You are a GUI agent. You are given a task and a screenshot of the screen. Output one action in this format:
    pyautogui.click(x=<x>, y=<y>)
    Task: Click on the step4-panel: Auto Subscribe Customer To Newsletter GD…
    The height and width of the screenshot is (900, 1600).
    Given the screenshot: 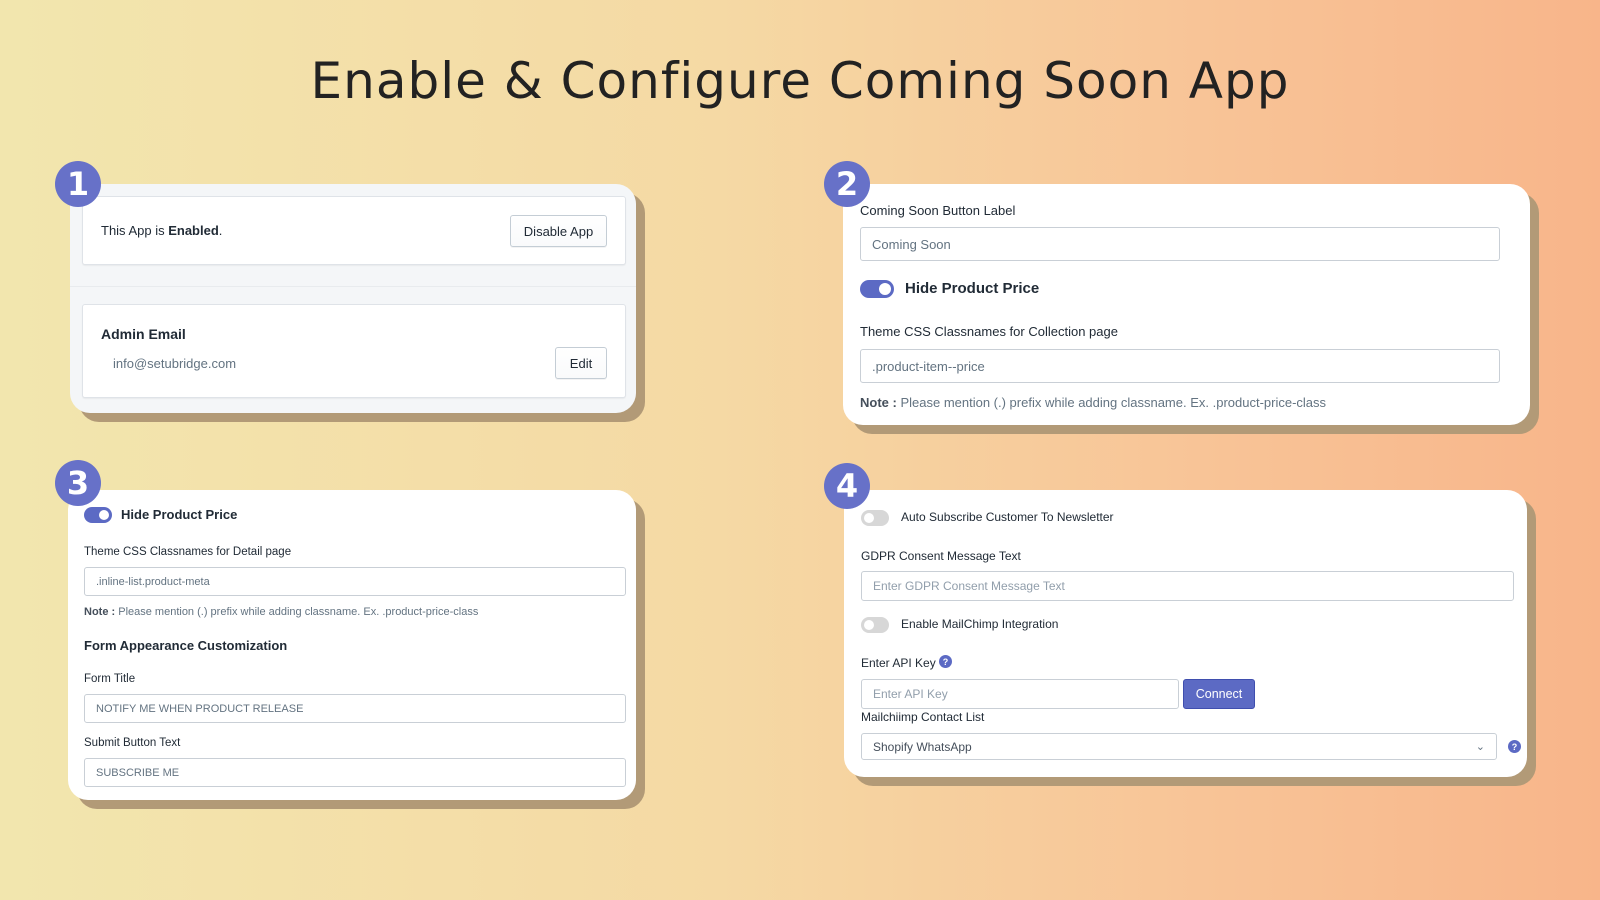 What is the action you would take?
    pyautogui.click(x=1185, y=633)
    